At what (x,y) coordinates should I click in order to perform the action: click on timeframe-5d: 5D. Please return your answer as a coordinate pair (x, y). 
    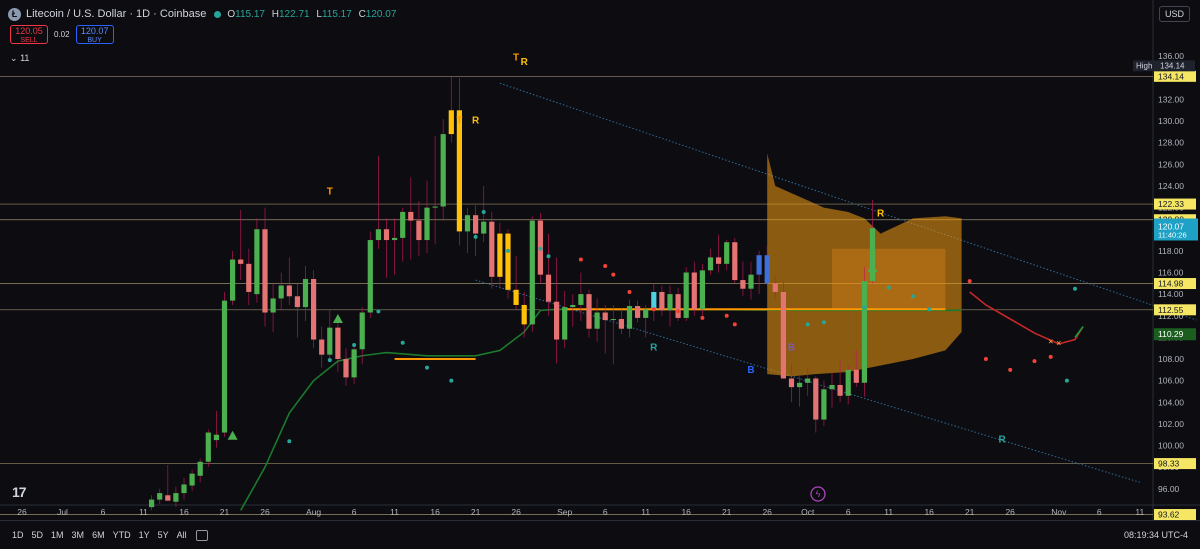
    Looking at the image, I should click on (38, 535).